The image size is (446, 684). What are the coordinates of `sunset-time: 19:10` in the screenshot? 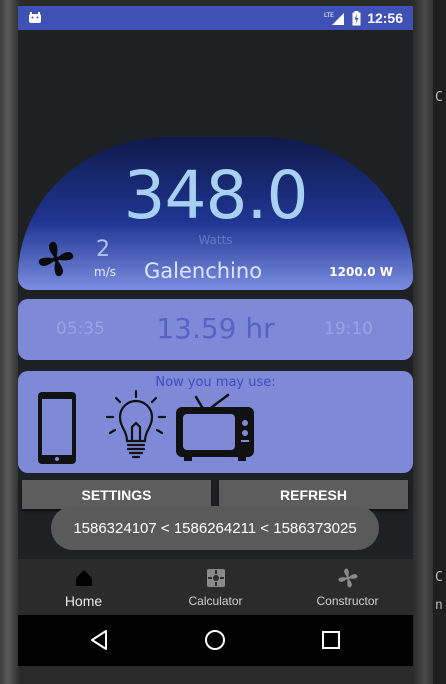 It's located at (348, 329).